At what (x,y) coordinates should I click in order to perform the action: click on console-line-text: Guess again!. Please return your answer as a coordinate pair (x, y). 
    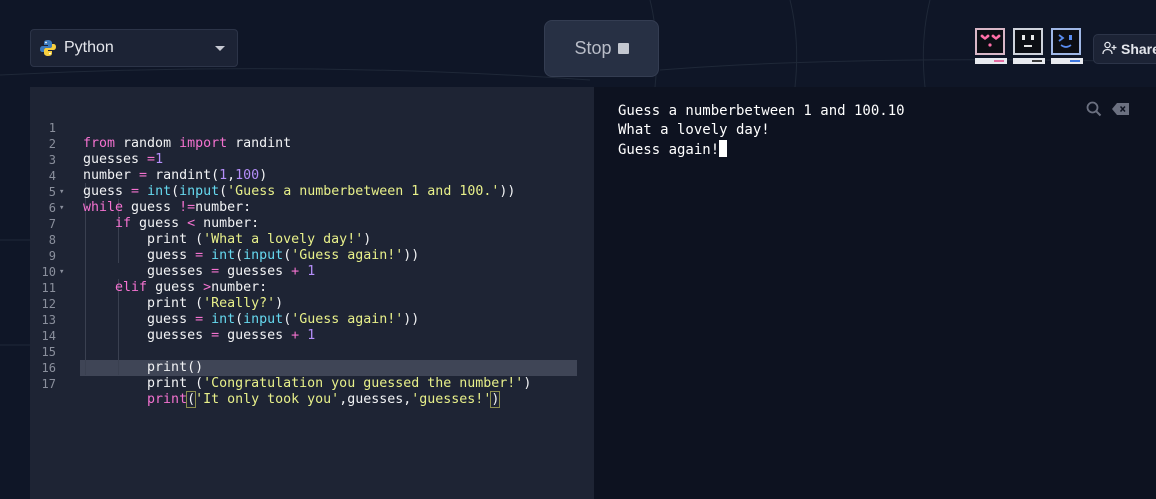
    Looking at the image, I should click on (669, 150).